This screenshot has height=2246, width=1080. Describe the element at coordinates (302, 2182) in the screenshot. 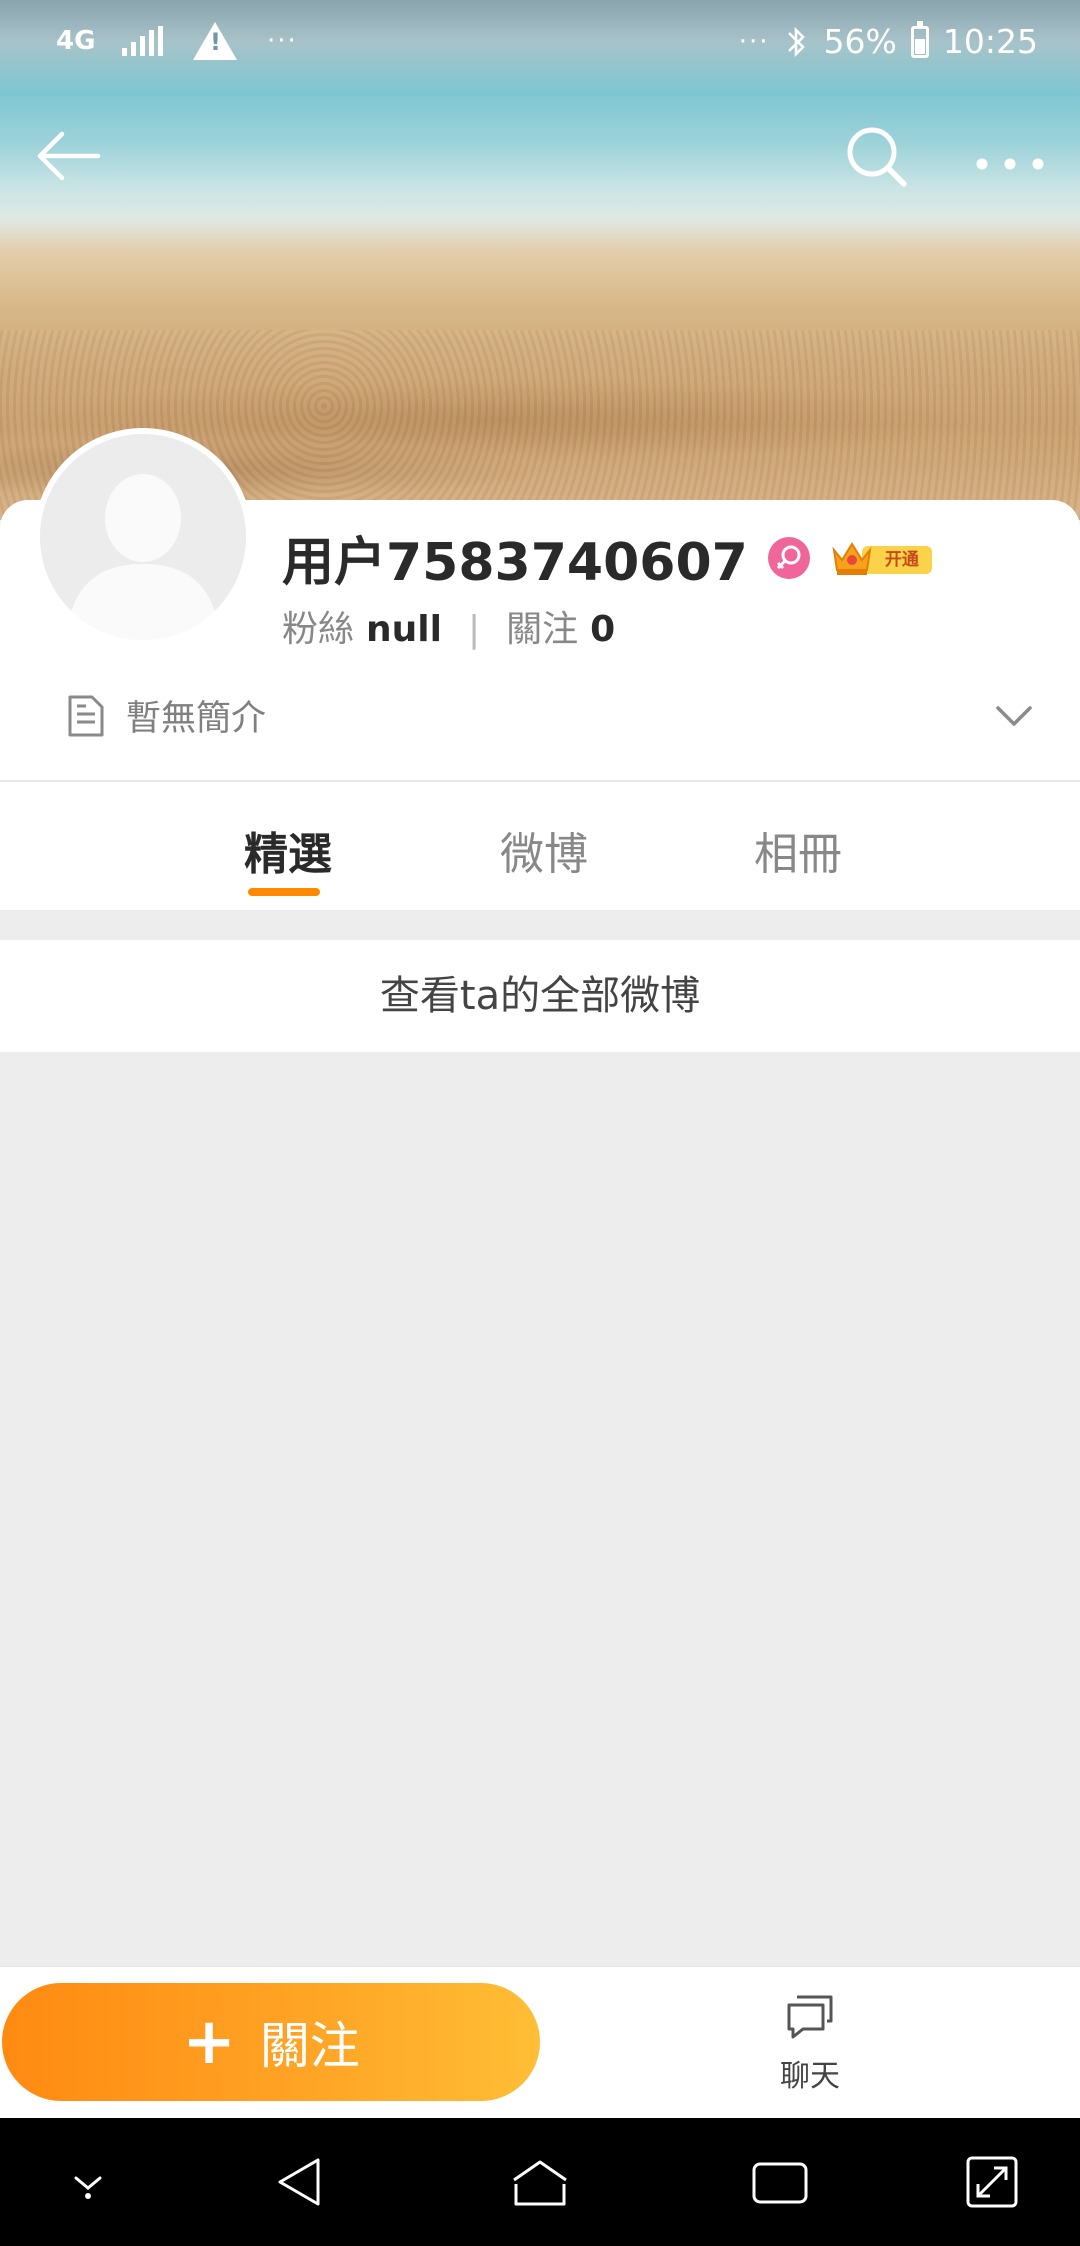

I see `back-nav-icon` at that location.